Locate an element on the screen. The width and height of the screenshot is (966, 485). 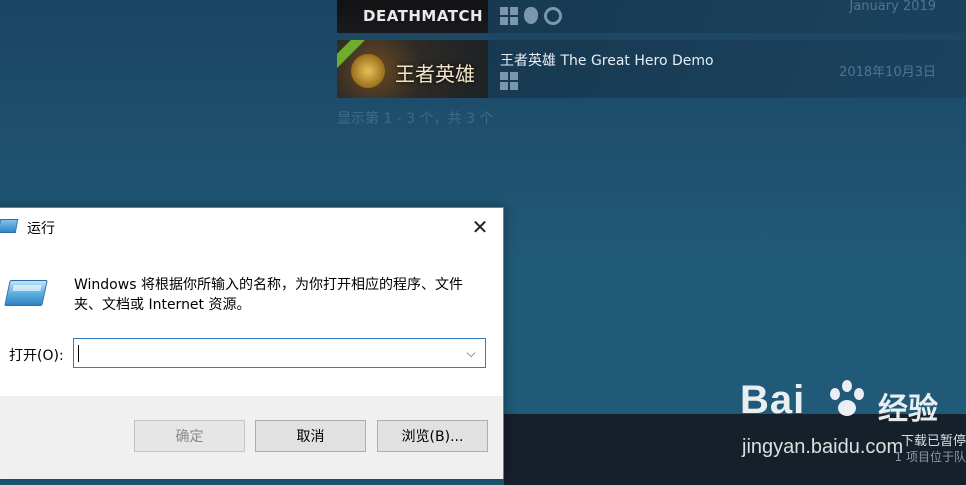
watermark-url: jingyan.baidu.com is located at coordinates (823, 447).